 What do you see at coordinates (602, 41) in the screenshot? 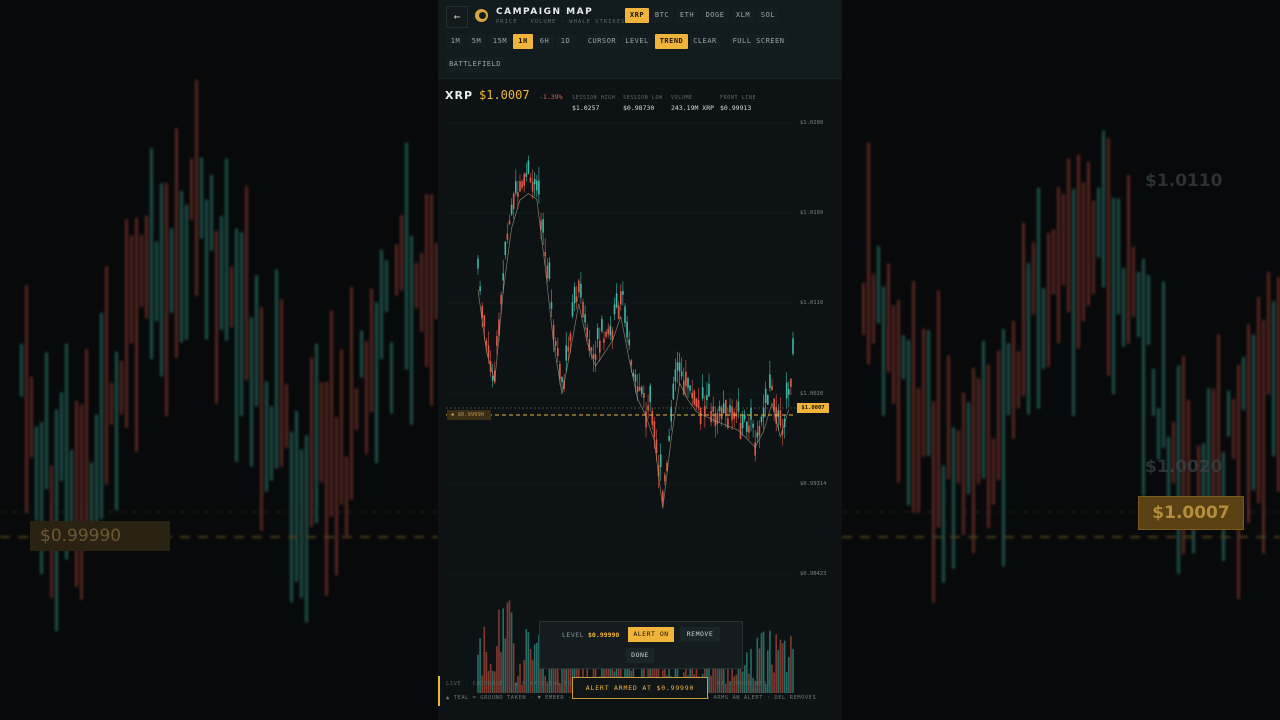
I see `tool-cursor: CURSOR` at bounding box center [602, 41].